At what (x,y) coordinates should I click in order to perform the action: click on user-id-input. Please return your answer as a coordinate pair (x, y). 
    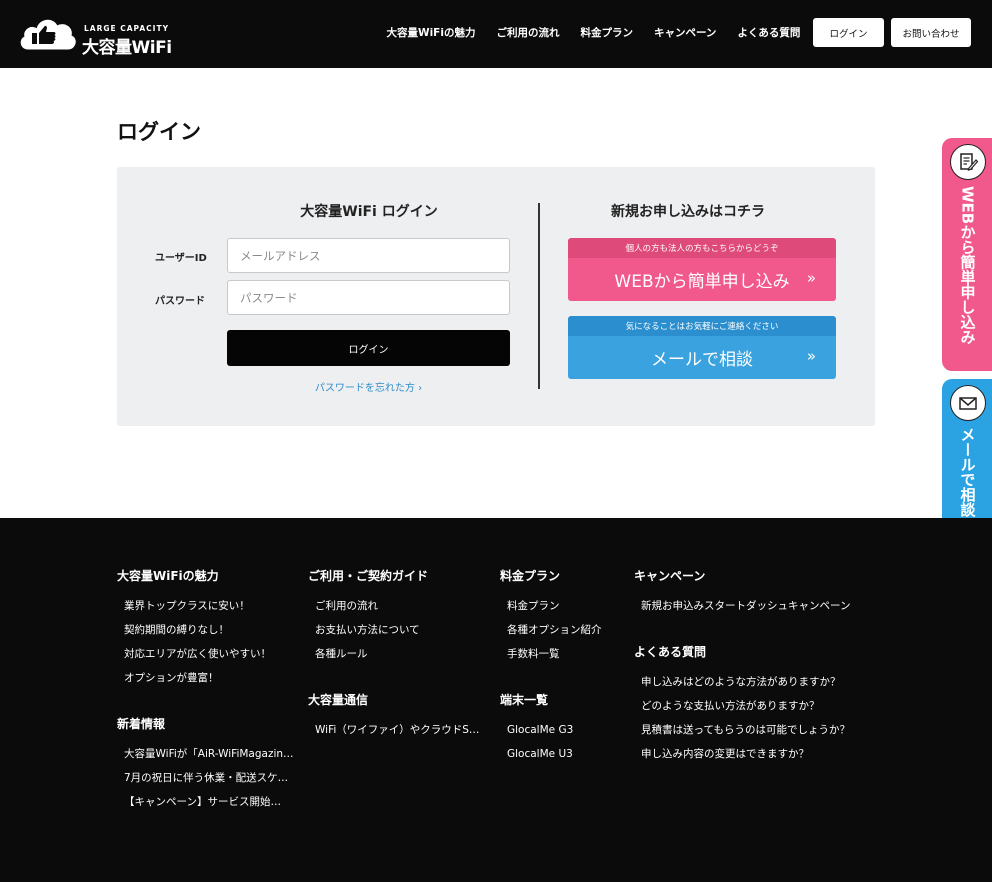
    Looking at the image, I should click on (368, 255).